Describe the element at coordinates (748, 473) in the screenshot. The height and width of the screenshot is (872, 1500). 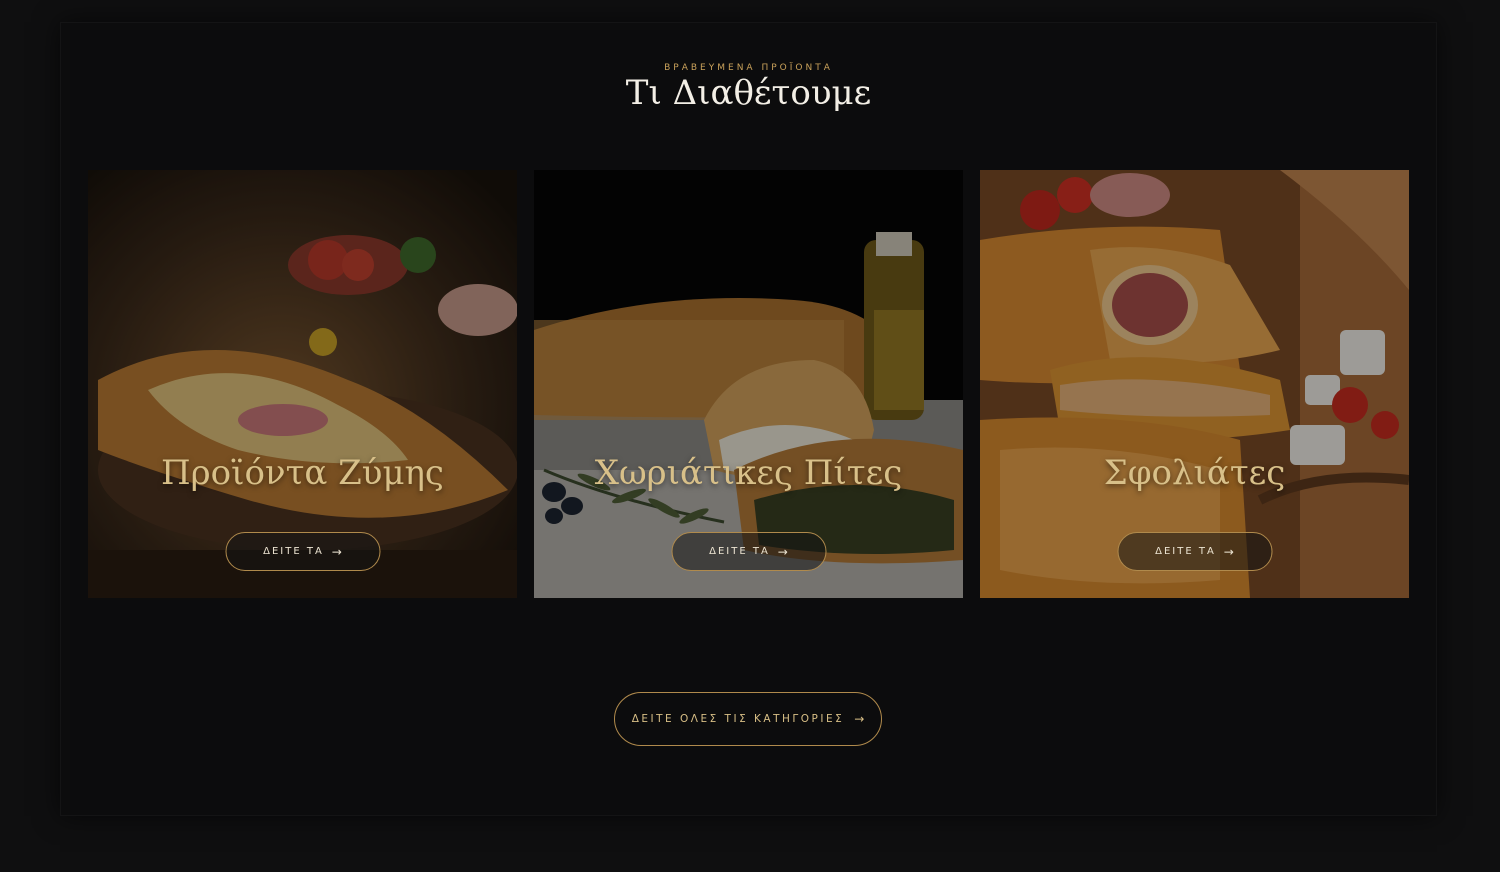
I see `card-title: Χωριάτικες Πίτες` at that location.